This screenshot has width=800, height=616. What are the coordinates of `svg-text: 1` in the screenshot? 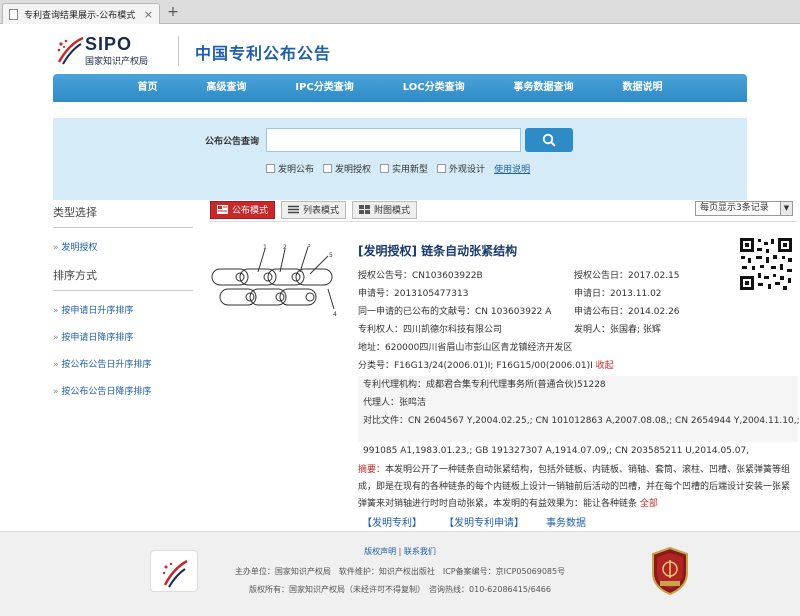 It's located at (265, 247).